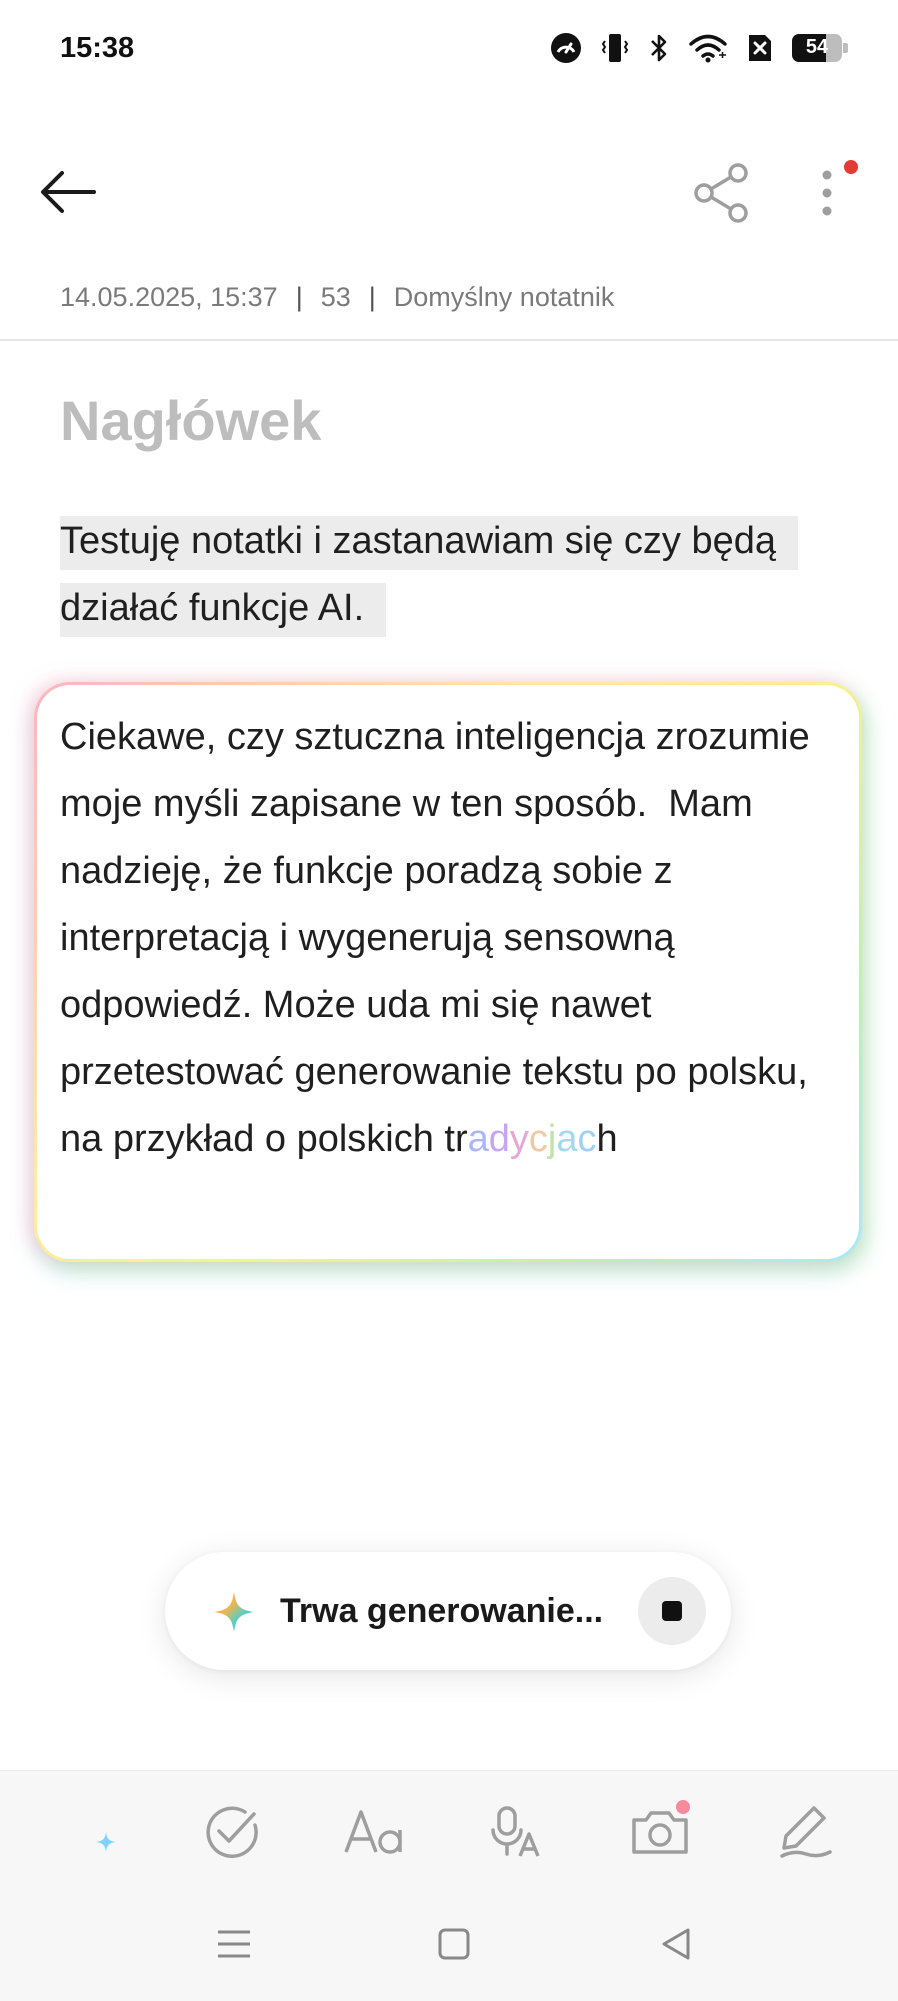 This screenshot has width=898, height=2001. I want to click on share-icon, so click(721, 193).